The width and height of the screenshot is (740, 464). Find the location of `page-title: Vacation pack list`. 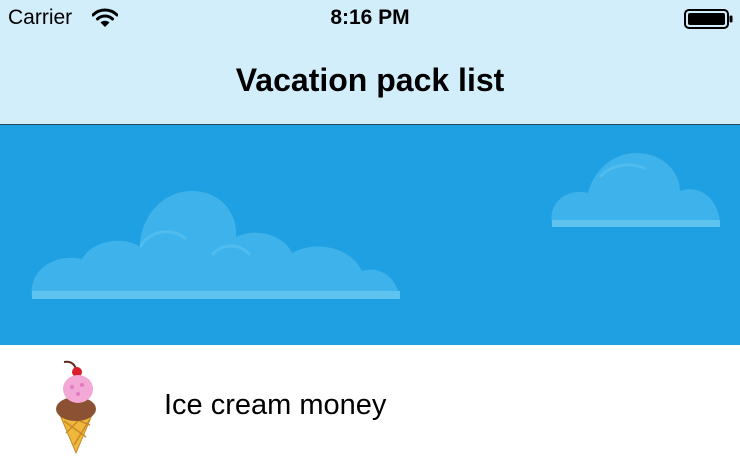

page-title: Vacation pack list is located at coordinates (370, 80).